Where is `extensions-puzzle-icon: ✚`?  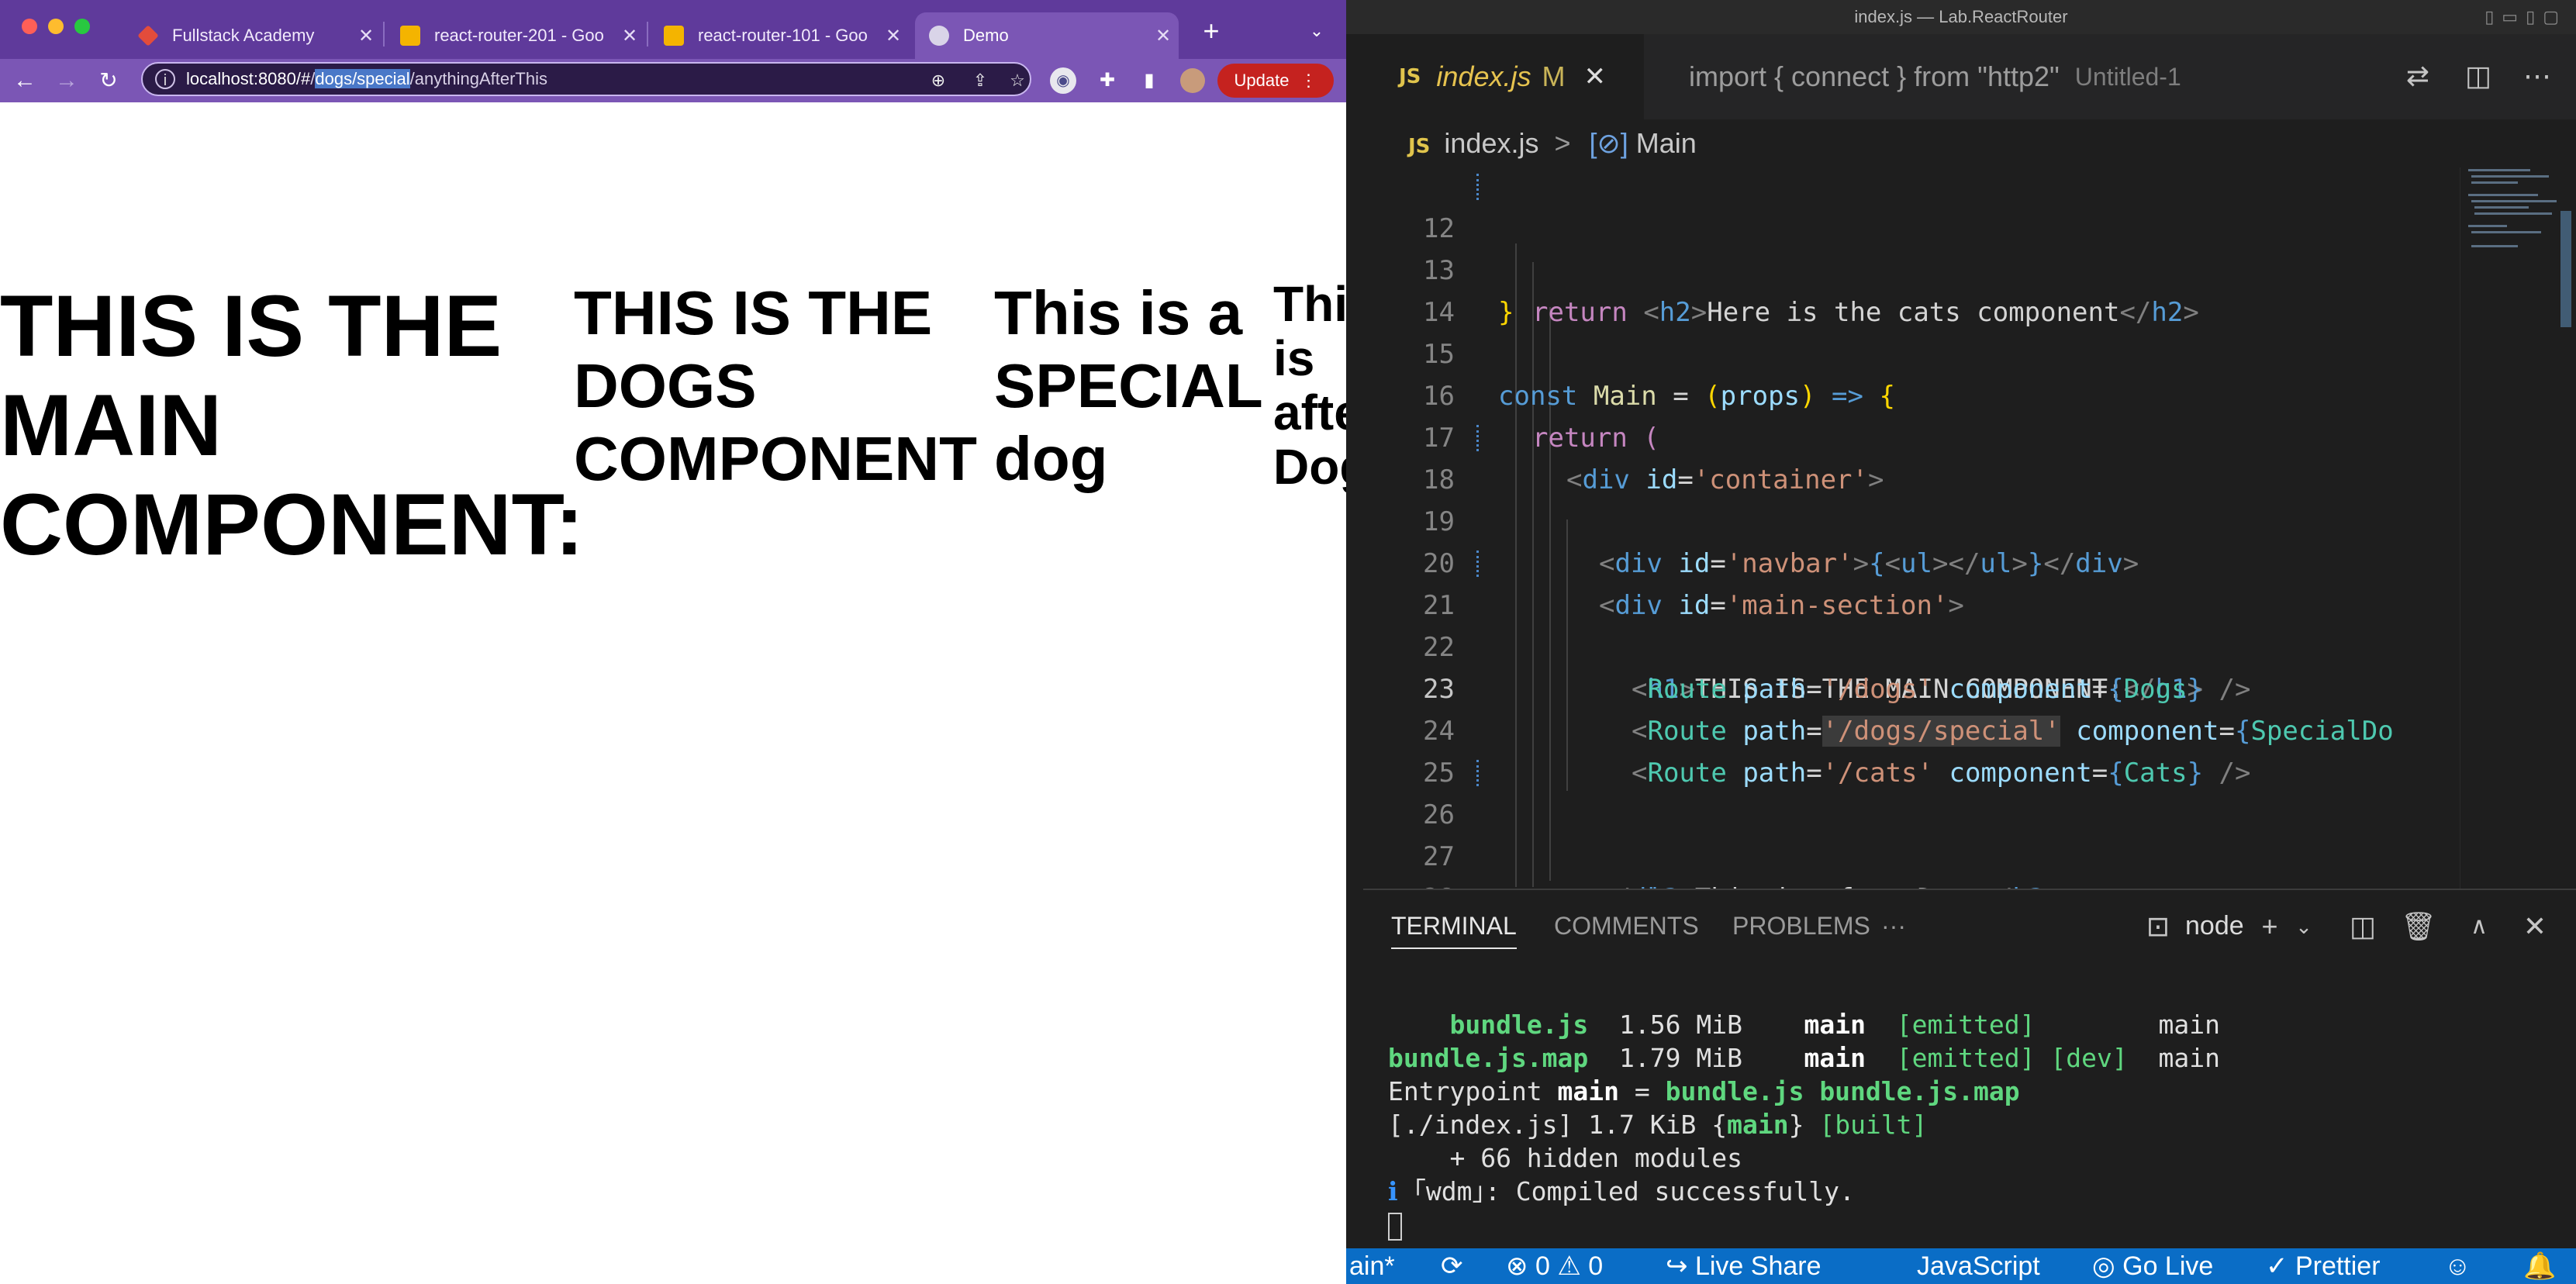 extensions-puzzle-icon: ✚ is located at coordinates (1107, 80).